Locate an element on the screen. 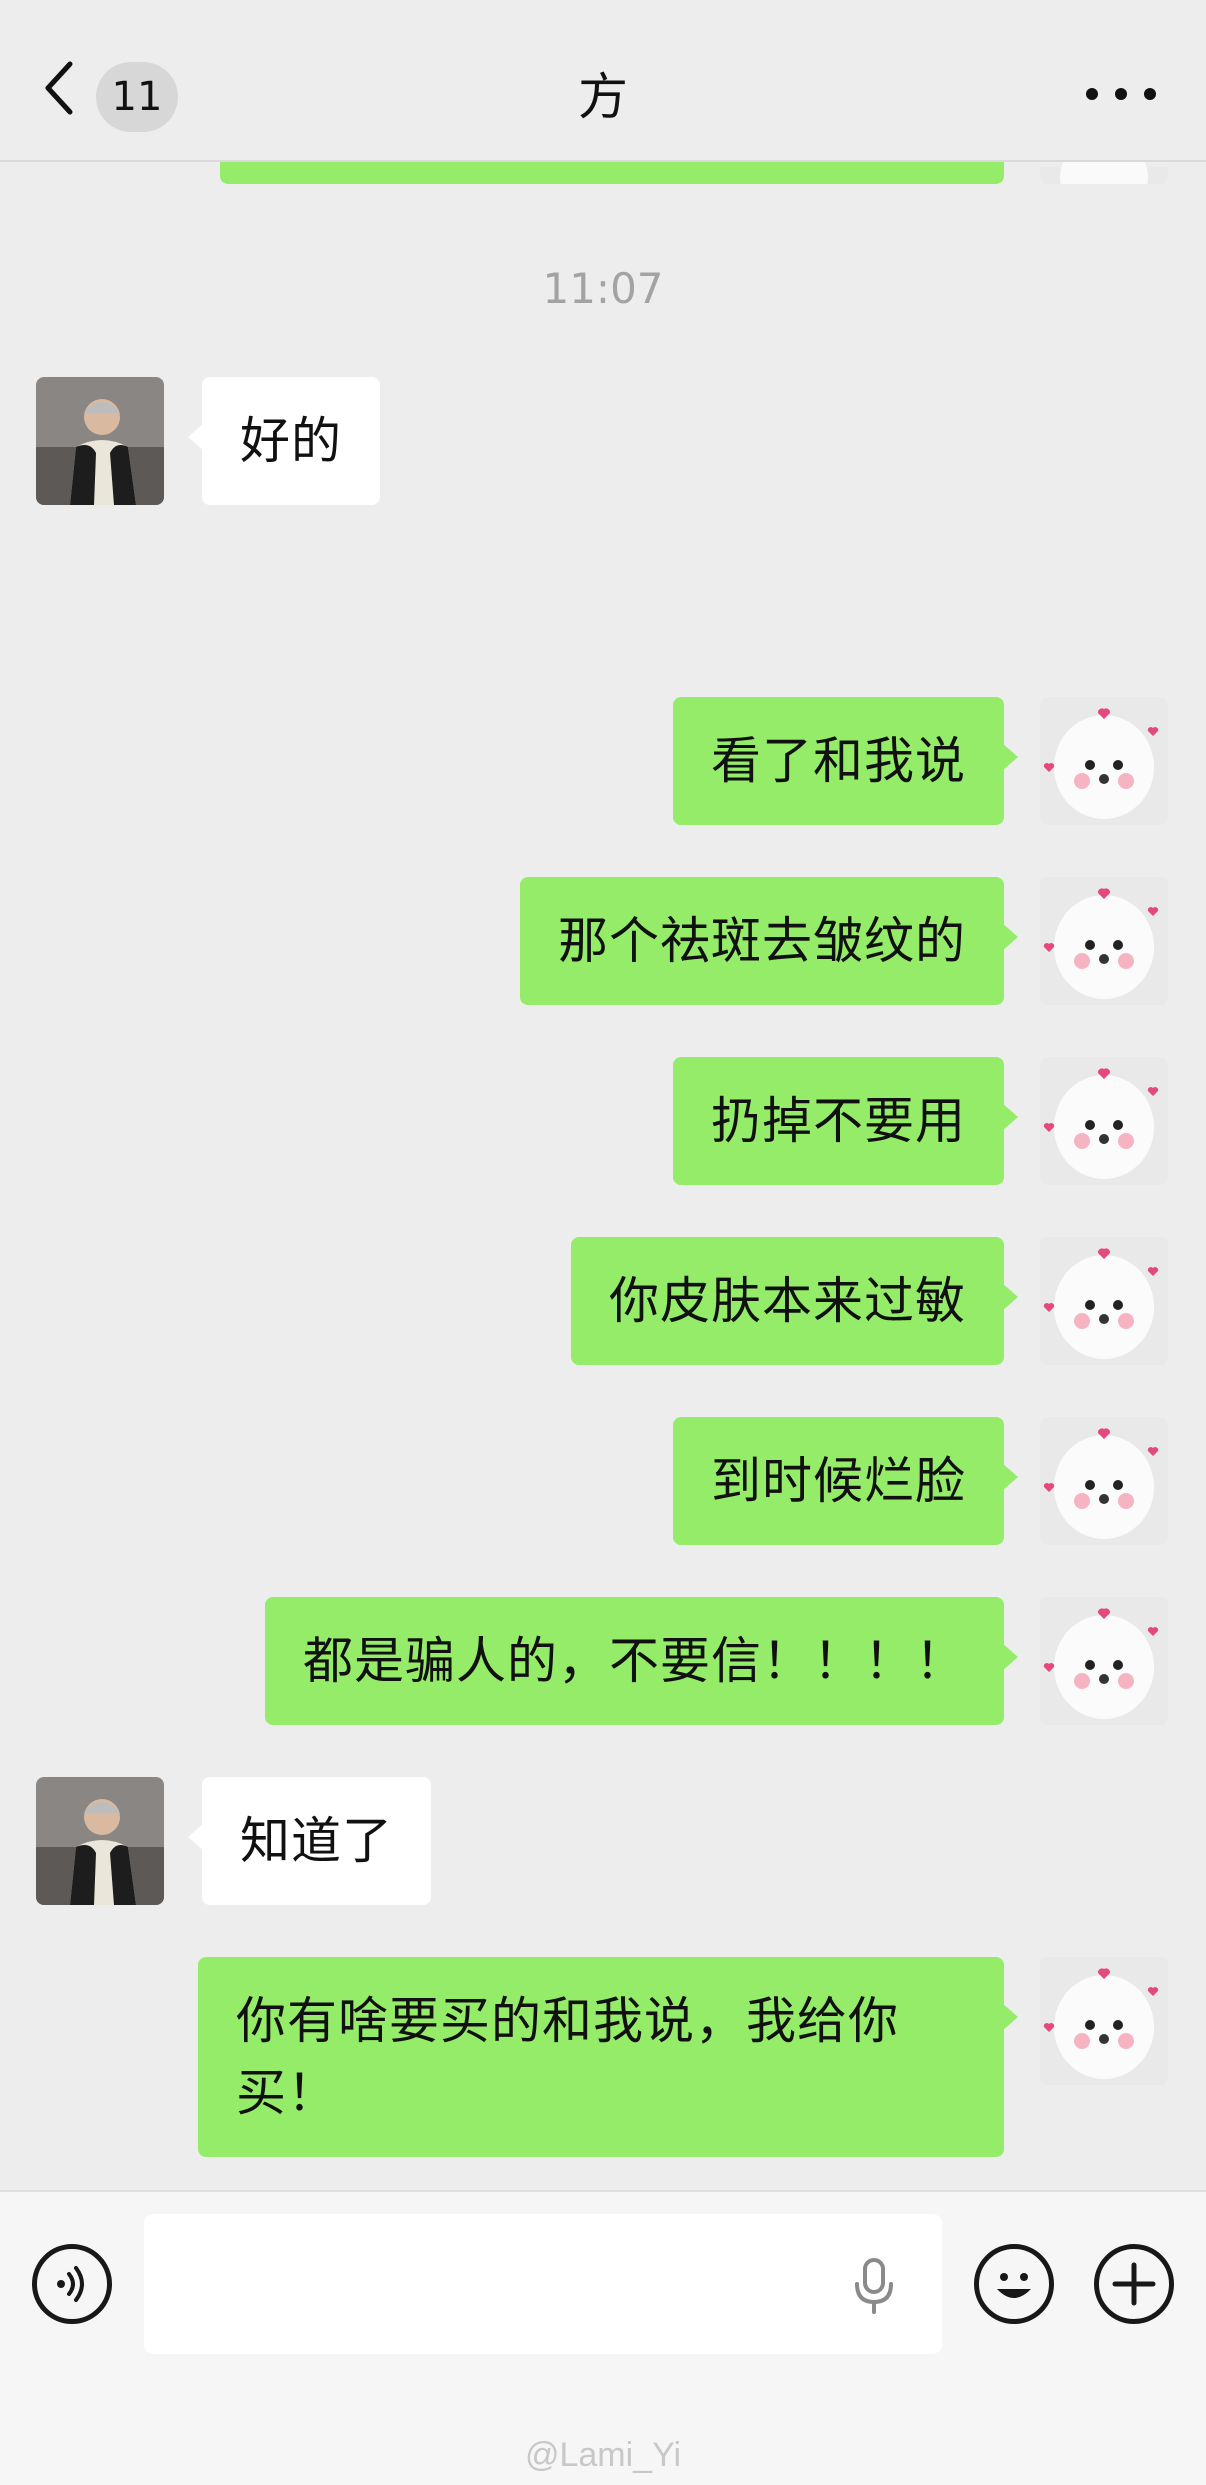 This screenshot has width=1206, height=2485. voice-icon is located at coordinates (72, 2284).